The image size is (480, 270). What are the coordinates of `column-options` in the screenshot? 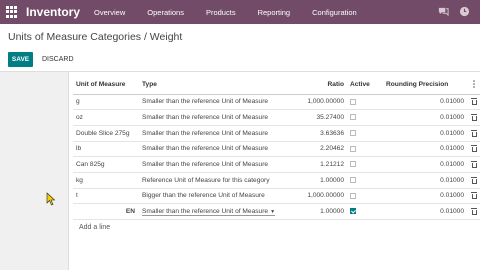 It's located at (473, 85).